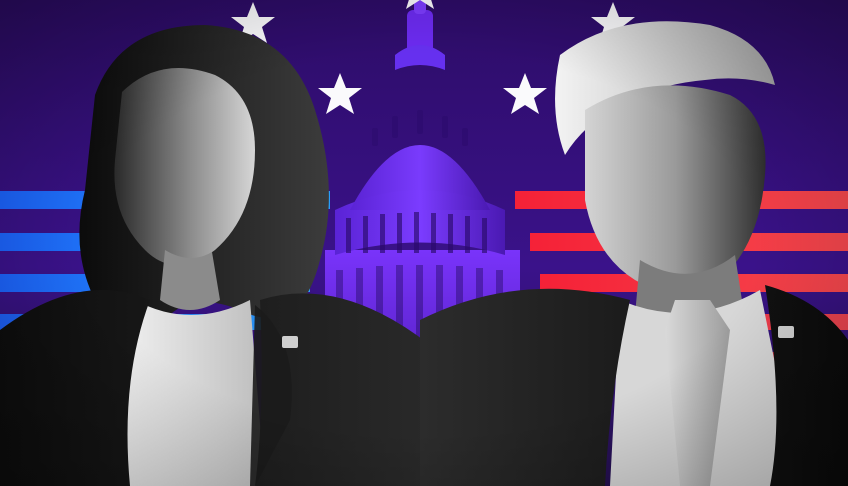  I want to click on flag-pin-right, so click(786, 332).